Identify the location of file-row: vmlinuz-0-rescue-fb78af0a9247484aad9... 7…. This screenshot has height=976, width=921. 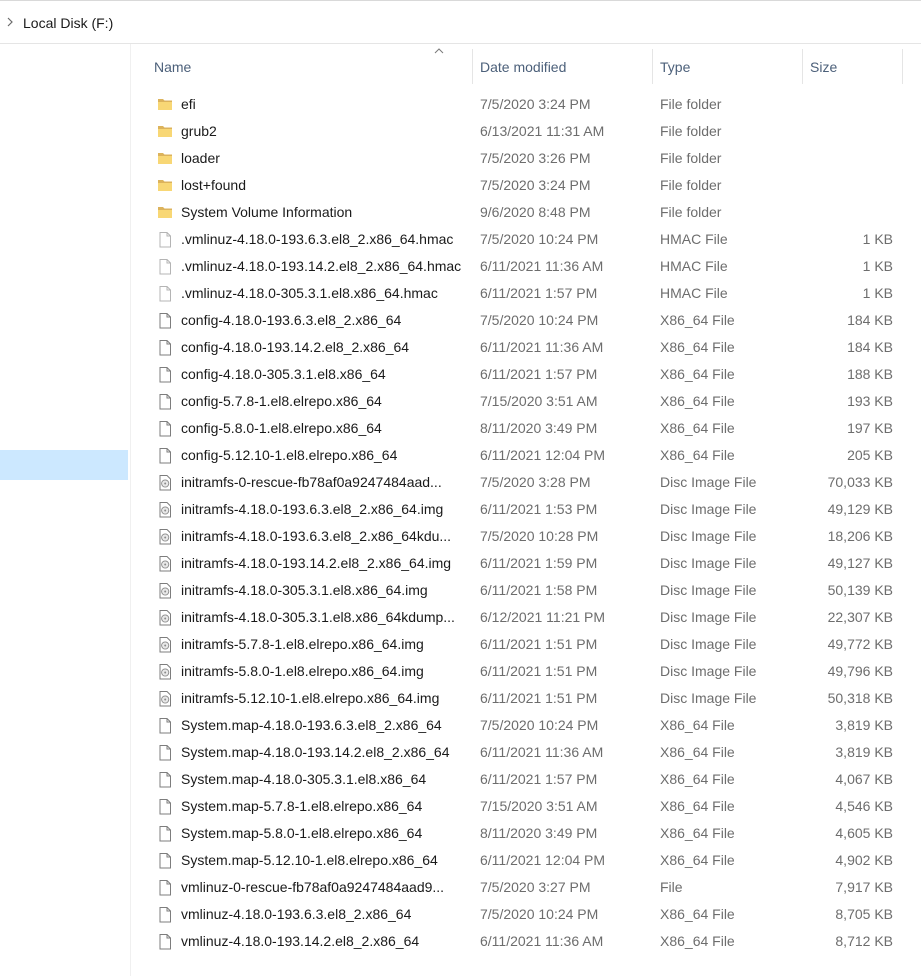
(526, 887).